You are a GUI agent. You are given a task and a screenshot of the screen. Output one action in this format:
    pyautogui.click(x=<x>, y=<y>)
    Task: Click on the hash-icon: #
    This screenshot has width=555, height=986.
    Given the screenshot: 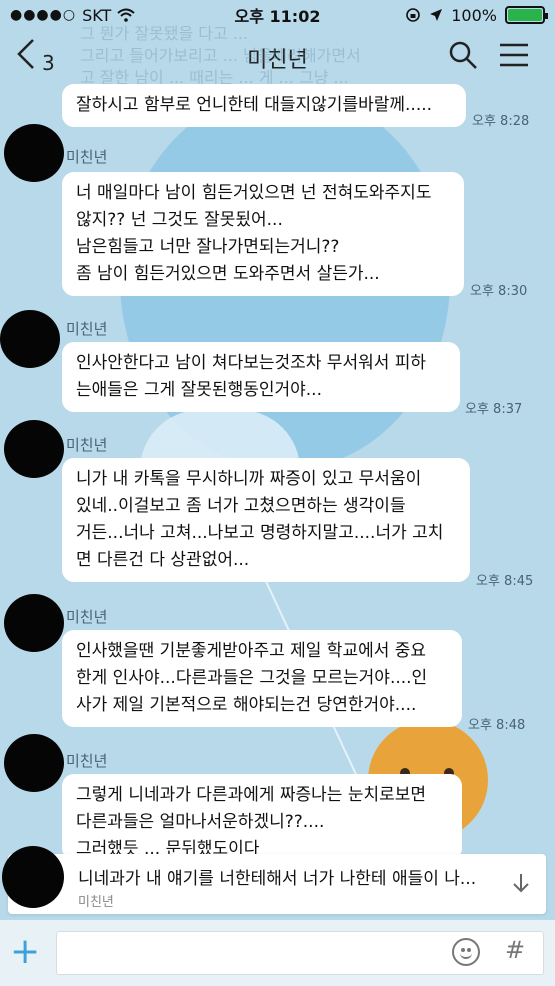 What is the action you would take?
    pyautogui.click(x=515, y=950)
    